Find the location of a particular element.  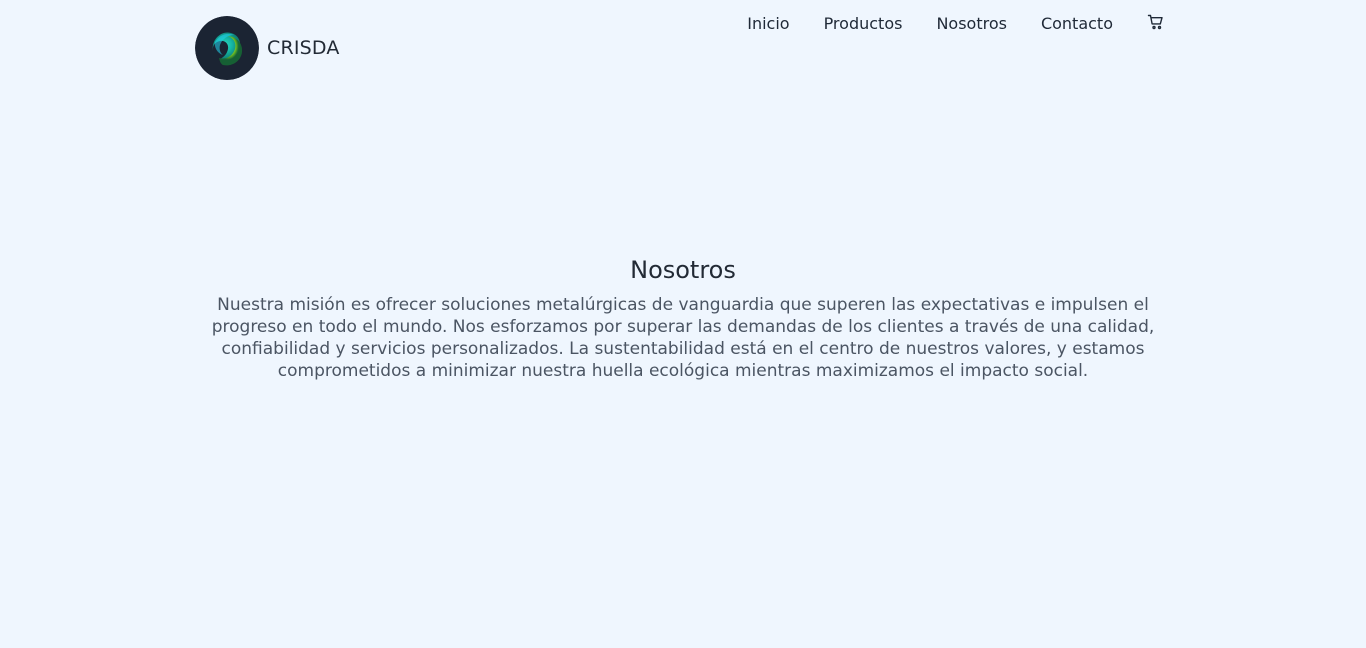

swirl-logo-icon is located at coordinates (227, 48).